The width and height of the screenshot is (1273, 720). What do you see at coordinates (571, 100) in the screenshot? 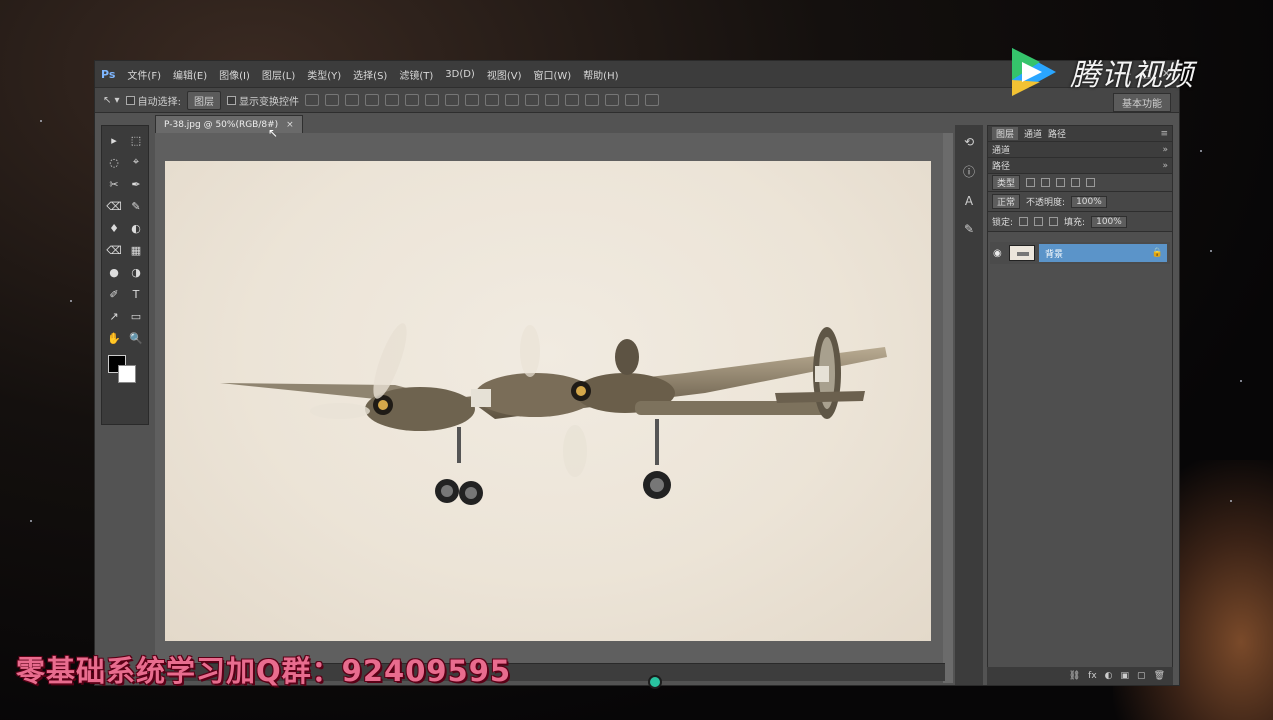
I see `3d-mode-orbit-icon` at bounding box center [571, 100].